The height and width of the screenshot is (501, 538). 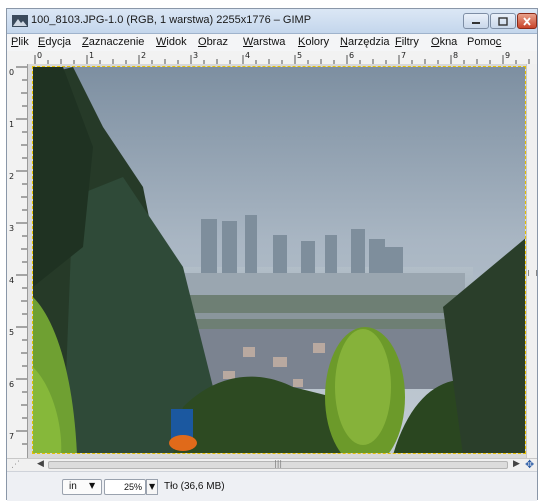 What do you see at coordinates (171, 42) in the screenshot?
I see `menu-widok: Widok` at bounding box center [171, 42].